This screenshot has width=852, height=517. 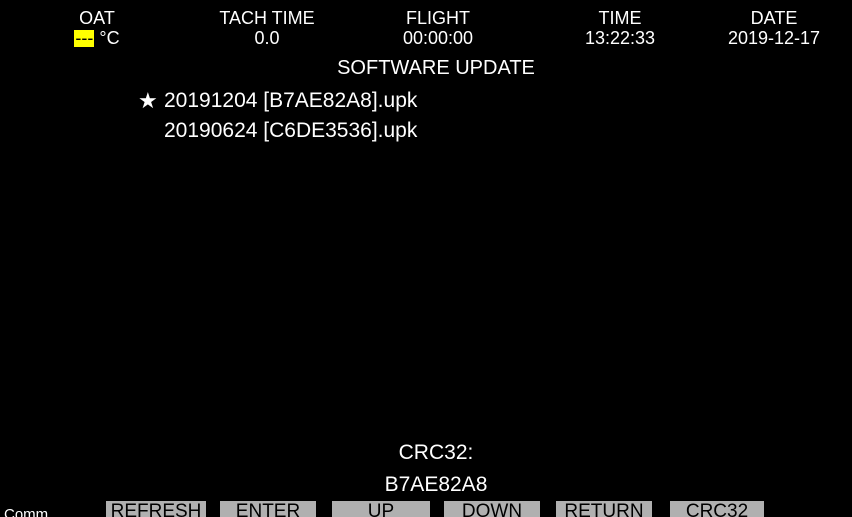 I want to click on tach-time-label: TACH TIME, so click(x=267, y=18).